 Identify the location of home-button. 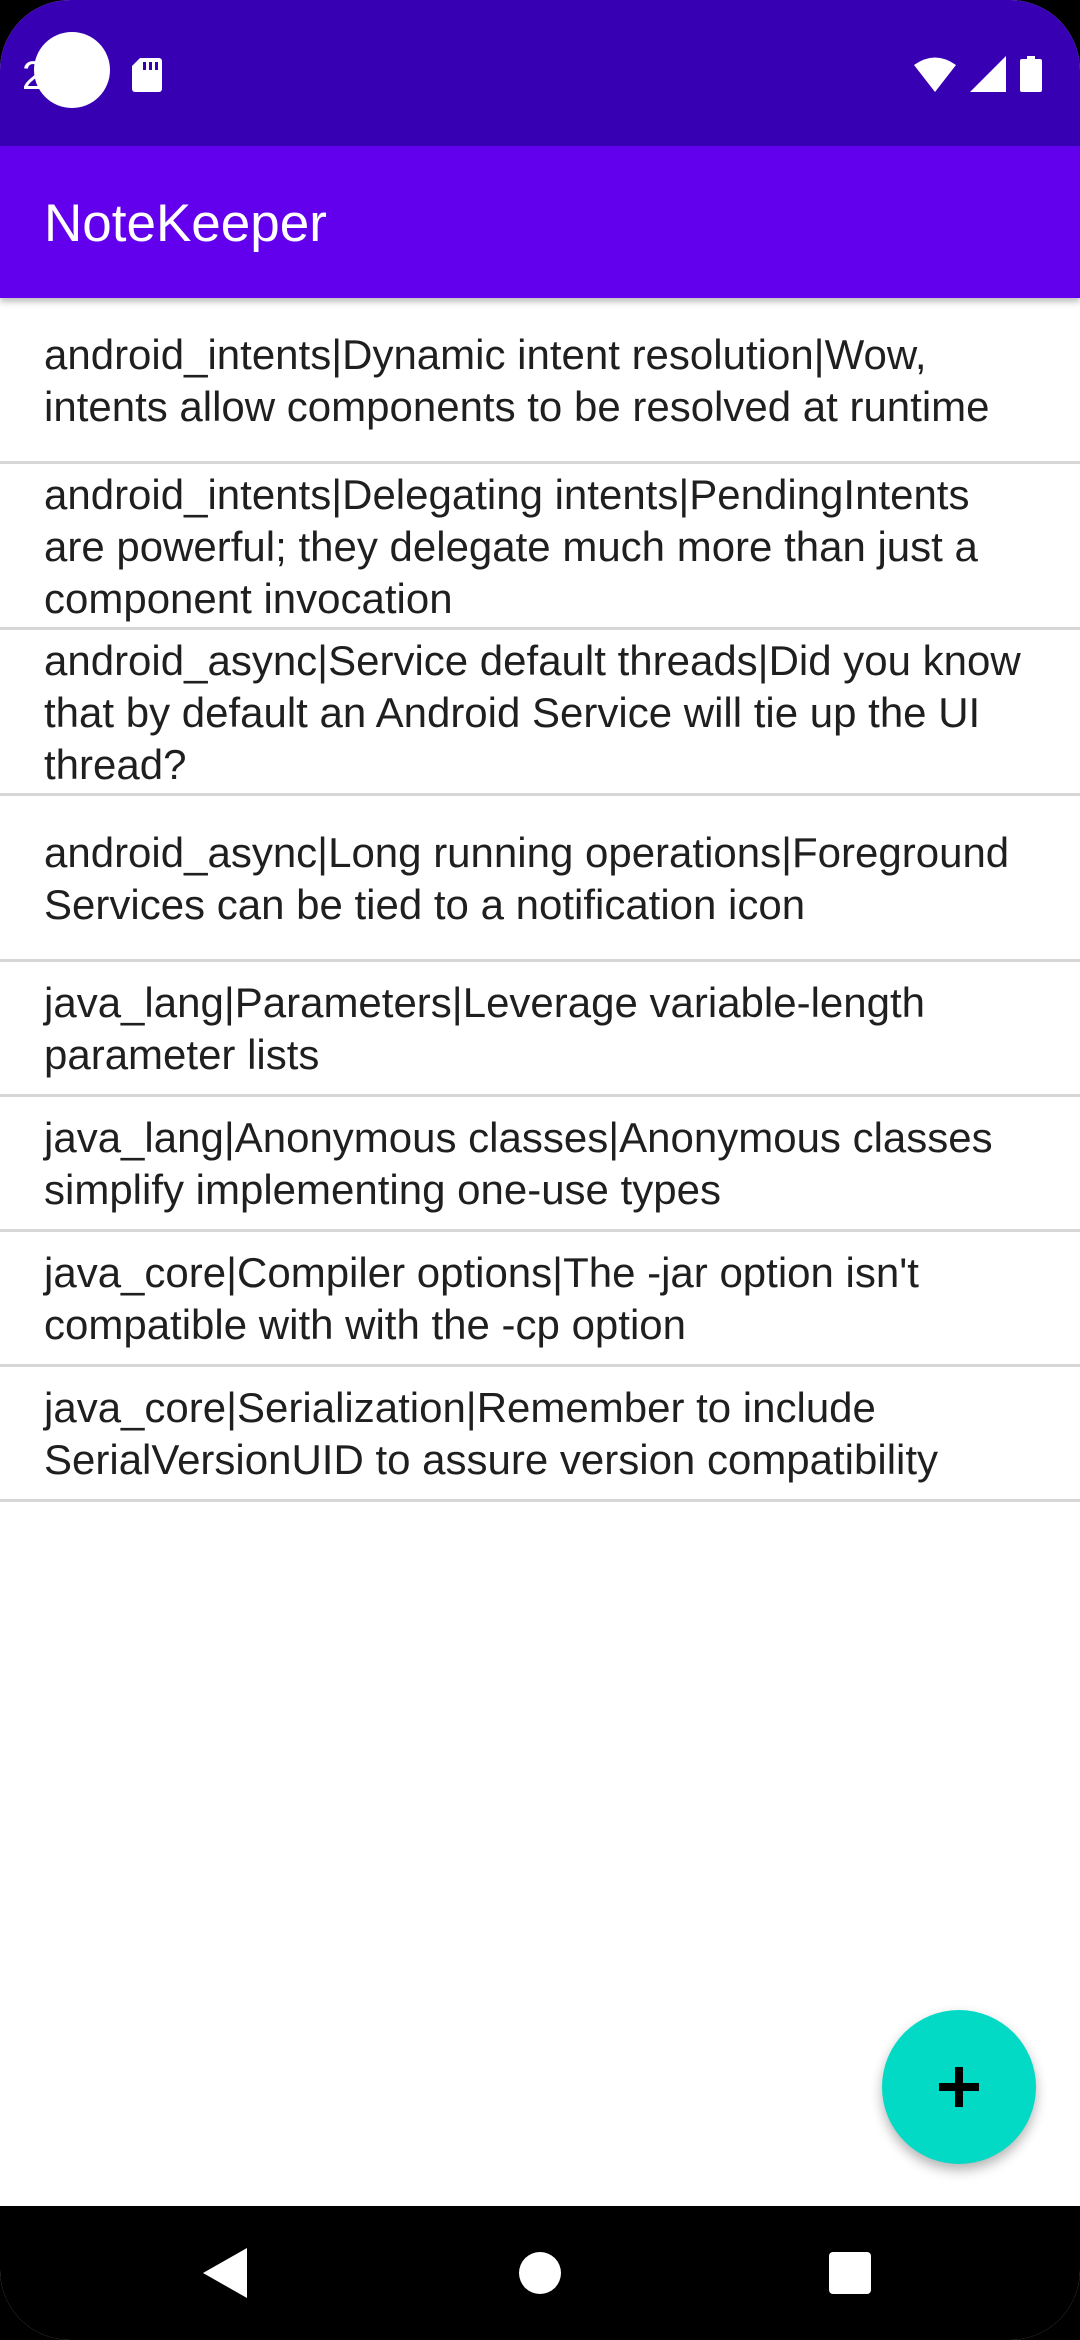
(540, 2273).